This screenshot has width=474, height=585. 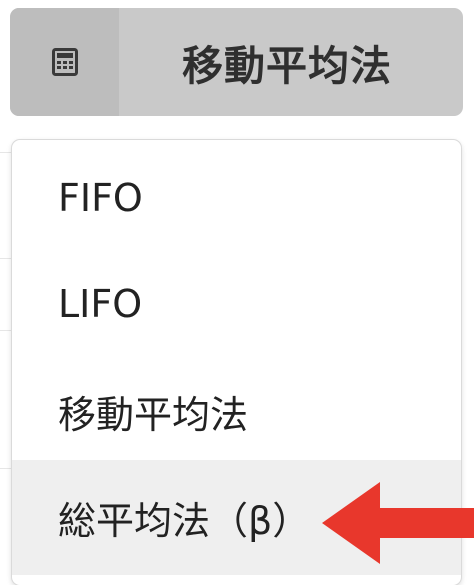 What do you see at coordinates (398, 523) in the screenshot?
I see `red-arrow-pointing-left-icon` at bounding box center [398, 523].